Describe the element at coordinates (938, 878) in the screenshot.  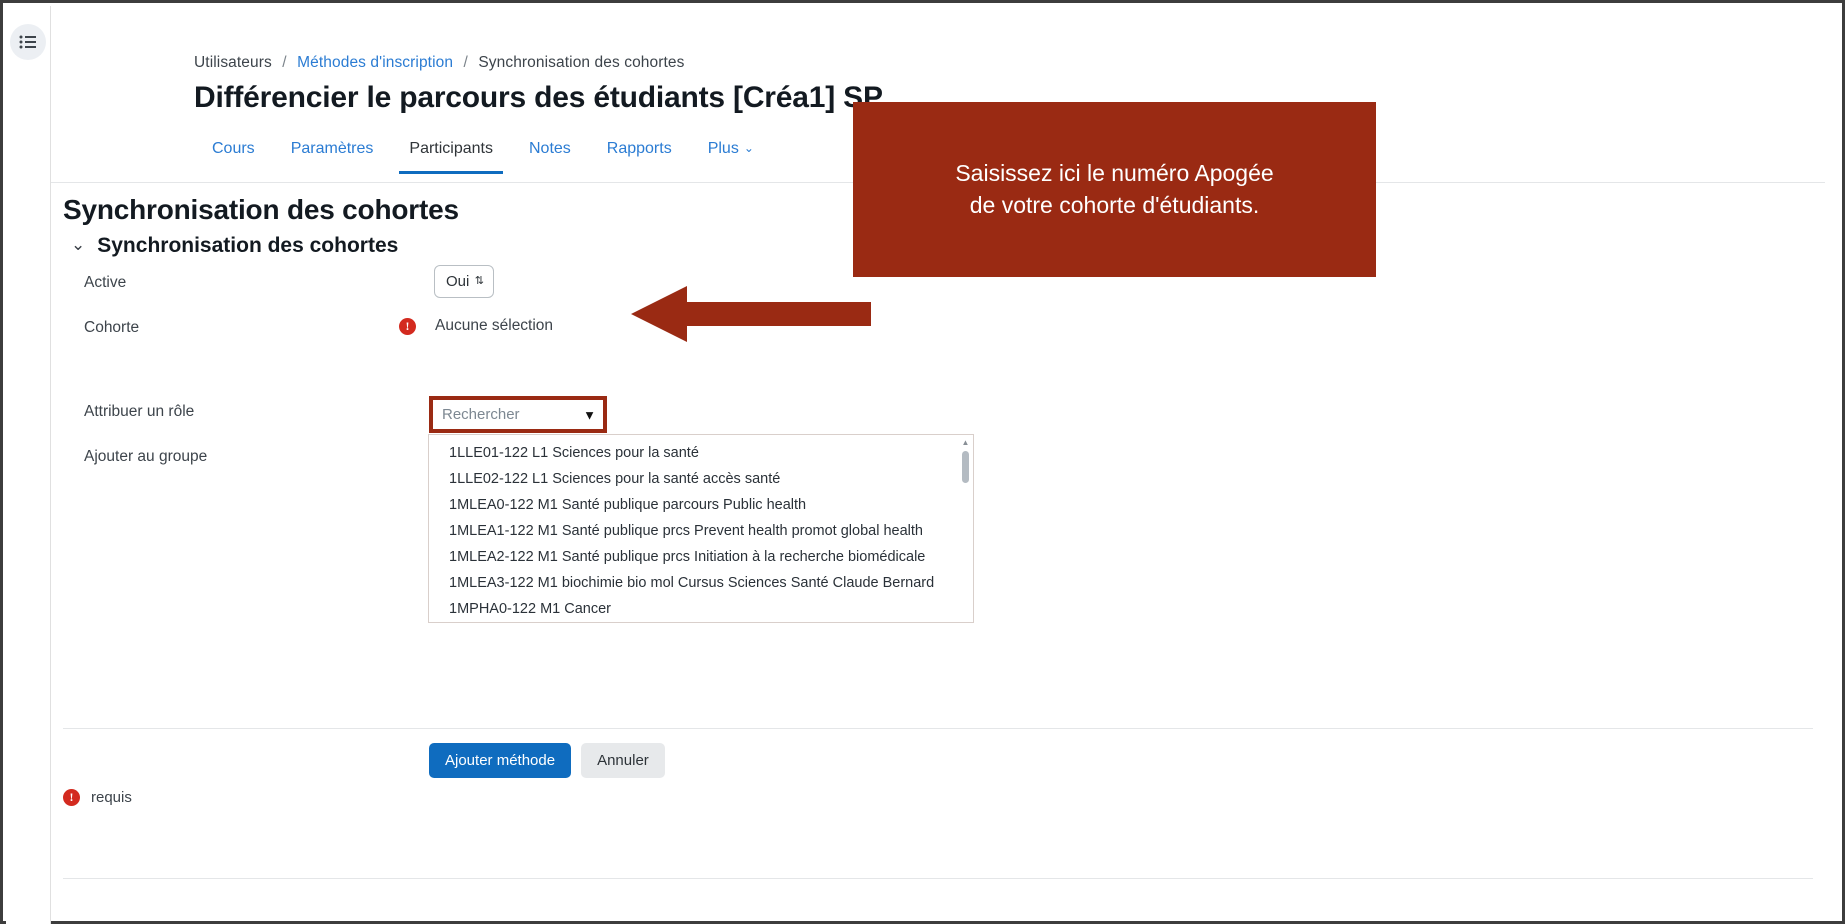
I see `footer-divider` at that location.